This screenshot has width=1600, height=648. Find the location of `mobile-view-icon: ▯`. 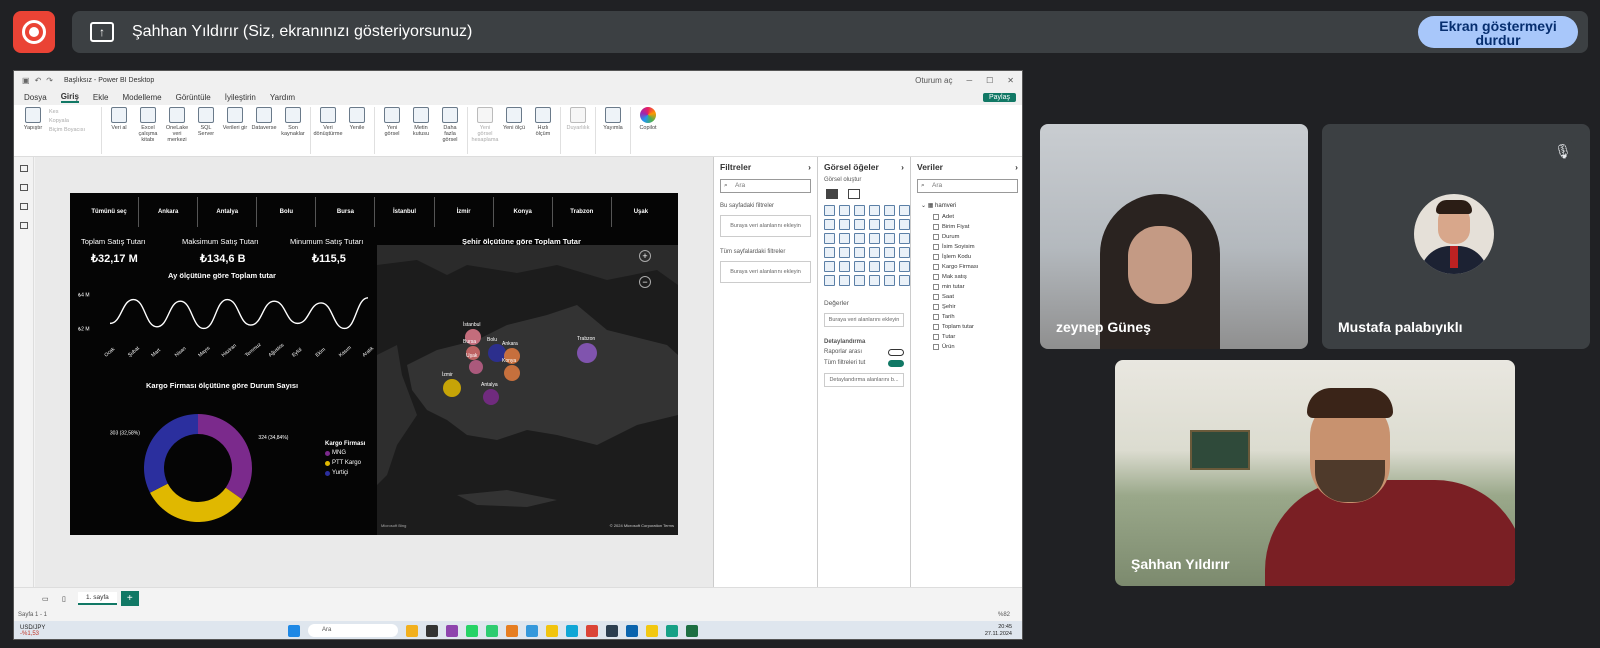

mobile-view-icon: ▯ is located at coordinates (64, 599).